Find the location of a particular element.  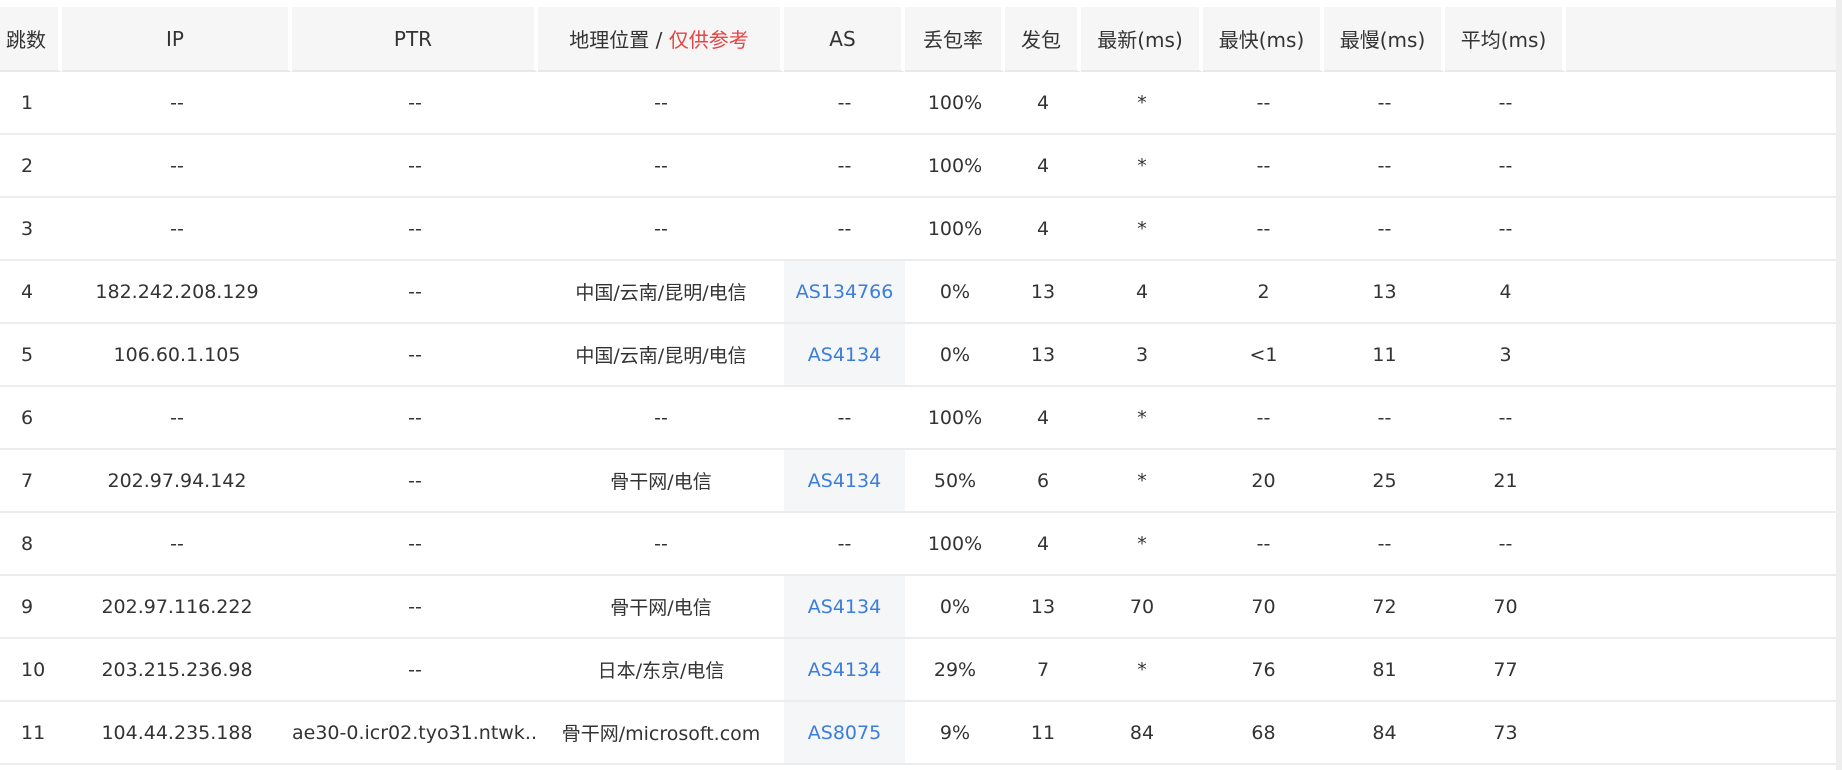

as-cell: AS8075 is located at coordinates (844, 733).